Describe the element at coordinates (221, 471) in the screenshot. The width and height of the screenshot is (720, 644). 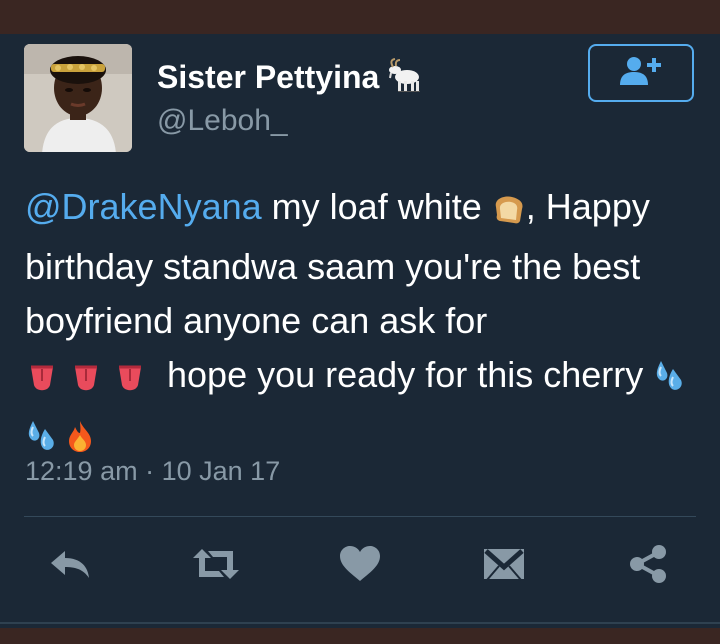
I see `timestamp-date: 10 Jan 17` at that location.